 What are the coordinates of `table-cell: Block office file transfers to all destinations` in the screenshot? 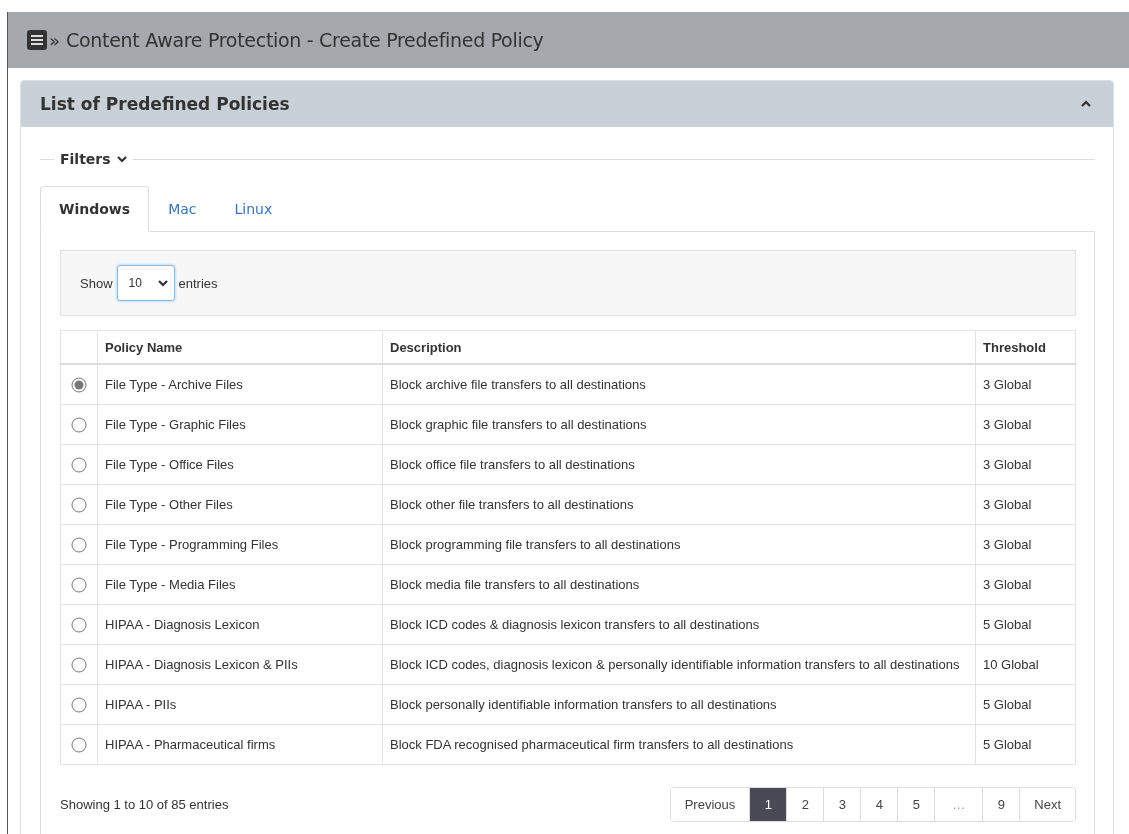 It's located at (679, 464).